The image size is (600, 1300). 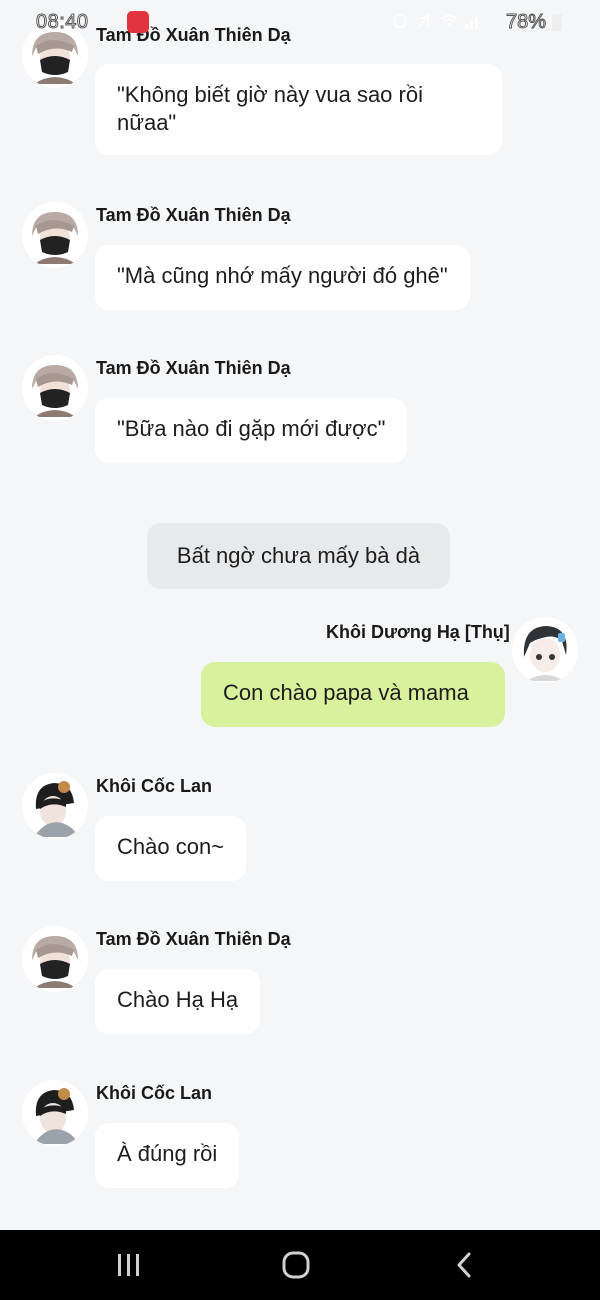 I want to click on battery-icon, so click(x=557, y=22).